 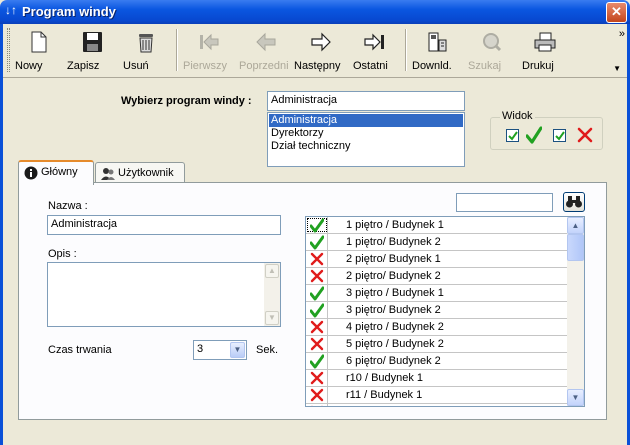 What do you see at coordinates (616, 12) in the screenshot?
I see `close-button: ✕` at bounding box center [616, 12].